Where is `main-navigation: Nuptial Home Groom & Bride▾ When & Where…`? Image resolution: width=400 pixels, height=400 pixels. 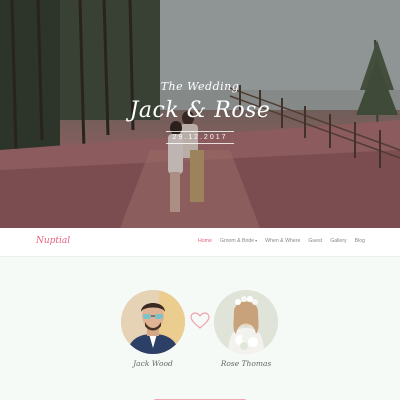
main-navigation: Nuptial Home Groom & Bride▾ When & Where… is located at coordinates (200, 242).